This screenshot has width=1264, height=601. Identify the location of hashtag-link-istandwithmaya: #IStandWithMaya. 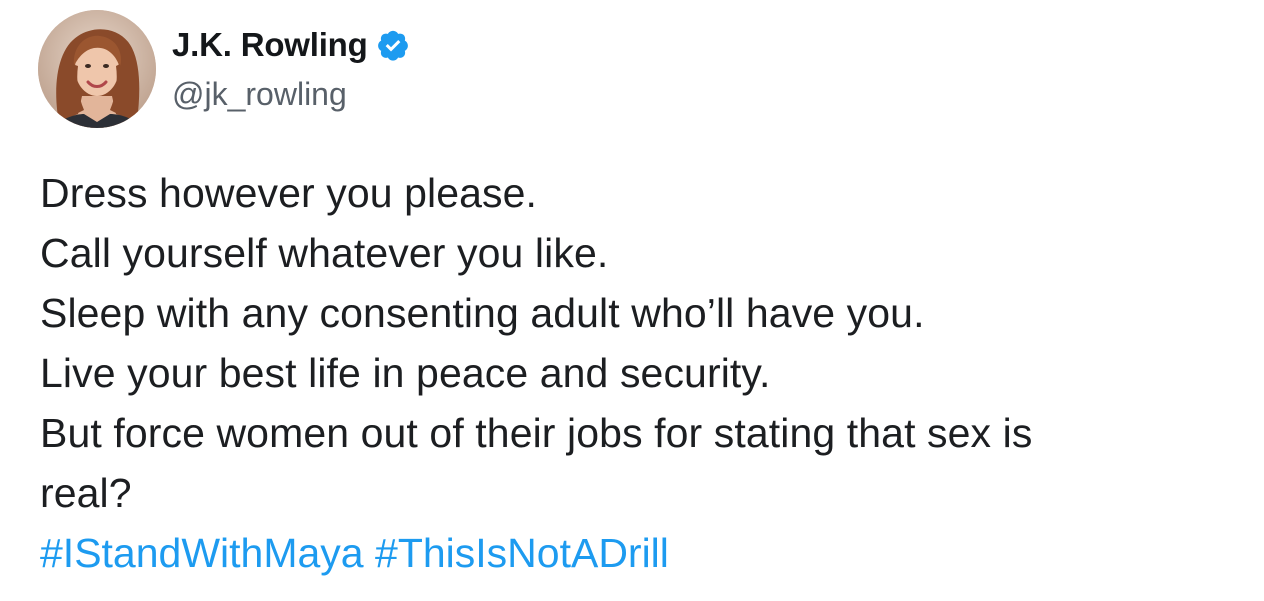
(202, 553).